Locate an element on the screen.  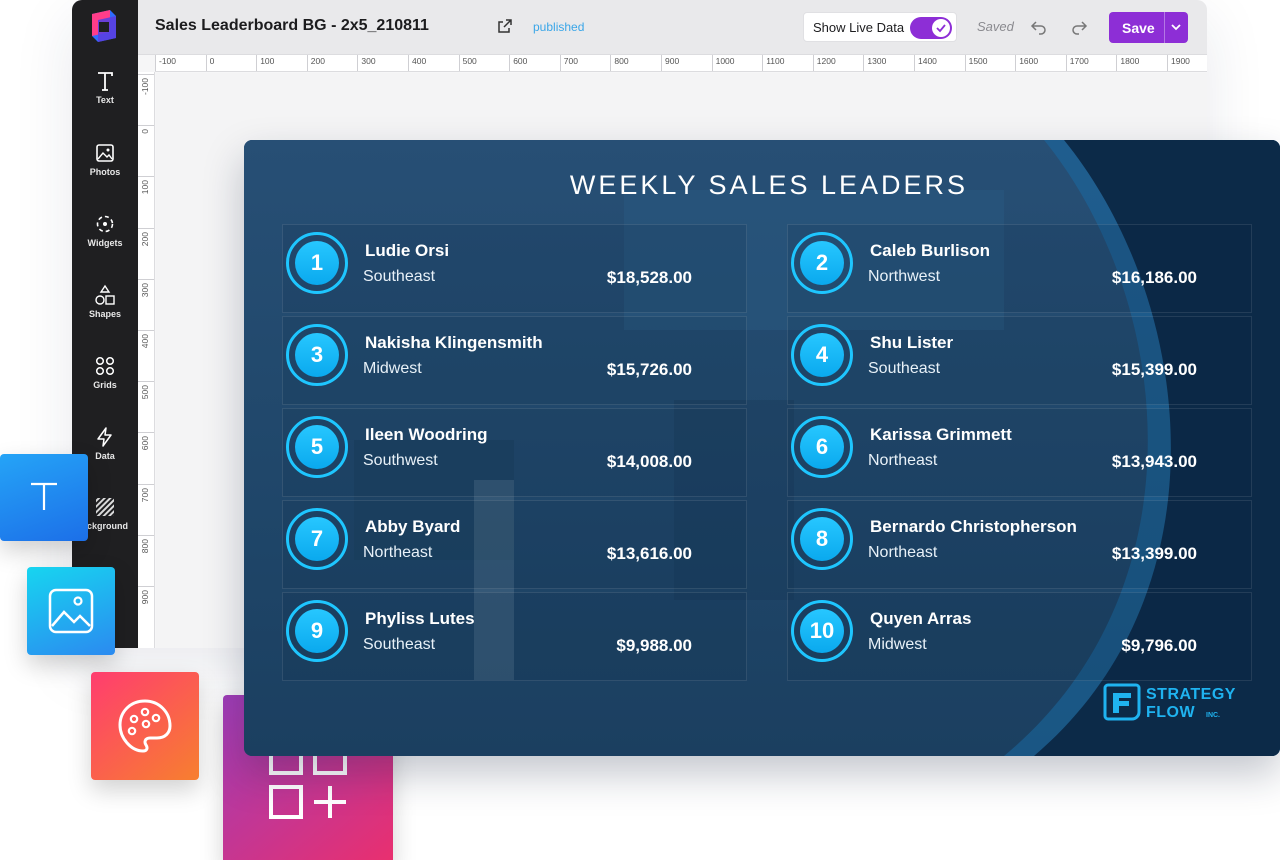
ruler-tick-label: 1400 is located at coordinates (925, 63).